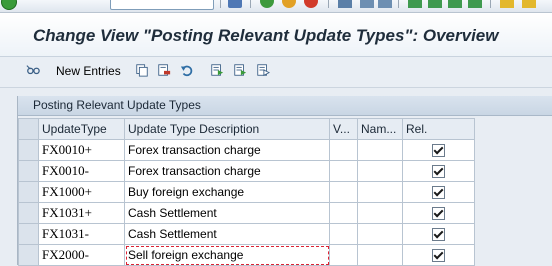 This screenshot has height=266, width=552. What do you see at coordinates (88, 71) in the screenshot?
I see `new-entries-button: New Entries` at bounding box center [88, 71].